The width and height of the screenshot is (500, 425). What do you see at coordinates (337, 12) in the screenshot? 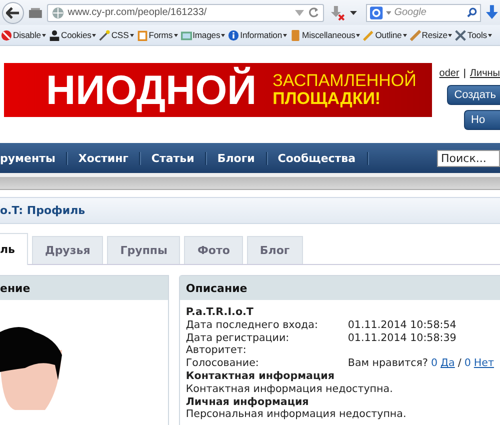
I see `download-icon` at bounding box center [337, 12].